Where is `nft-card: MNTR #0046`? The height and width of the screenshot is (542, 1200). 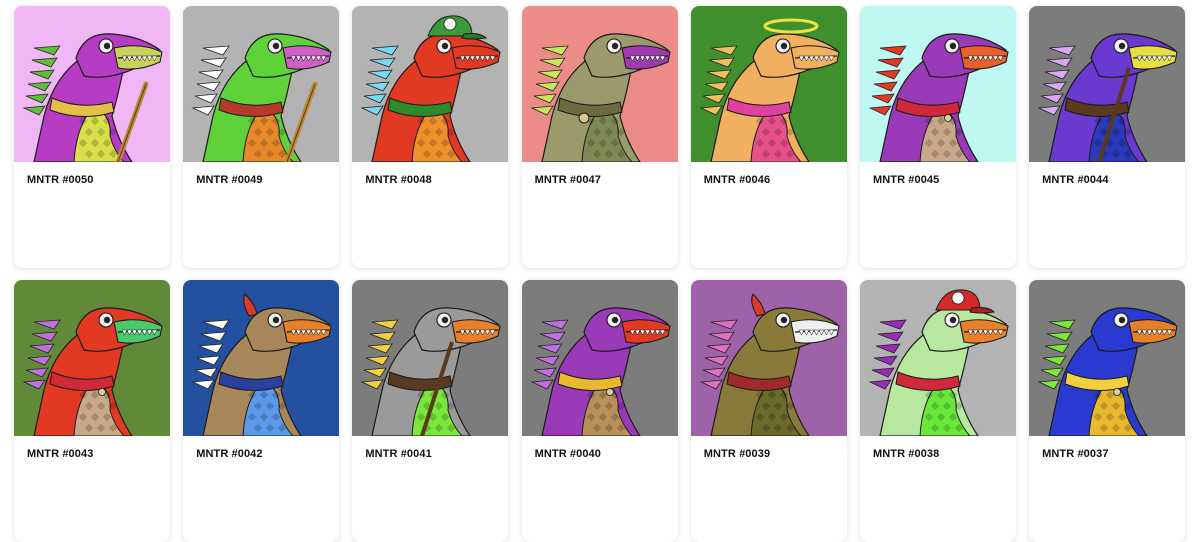
nft-card: MNTR #0046 is located at coordinates (768, 137).